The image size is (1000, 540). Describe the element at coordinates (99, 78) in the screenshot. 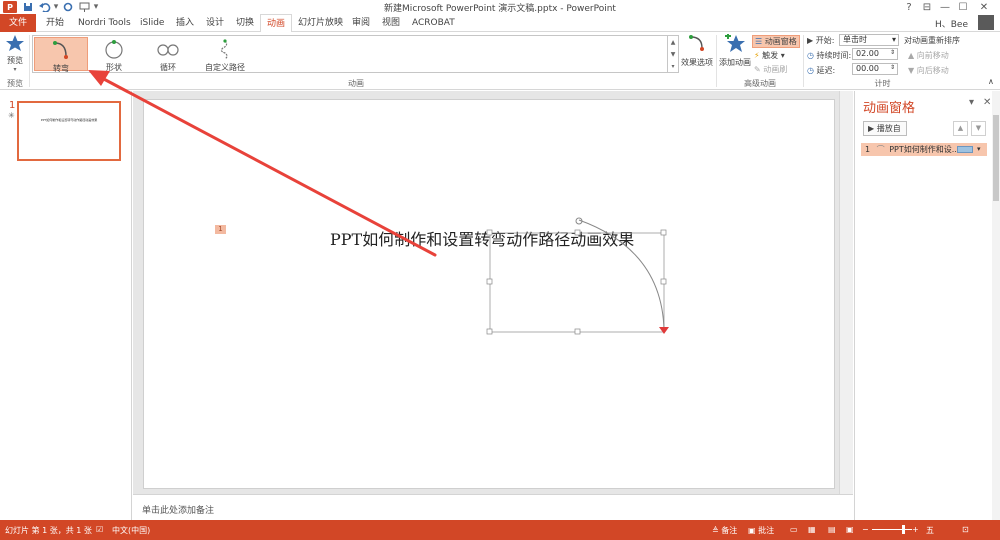

I see `arrow-head` at that location.